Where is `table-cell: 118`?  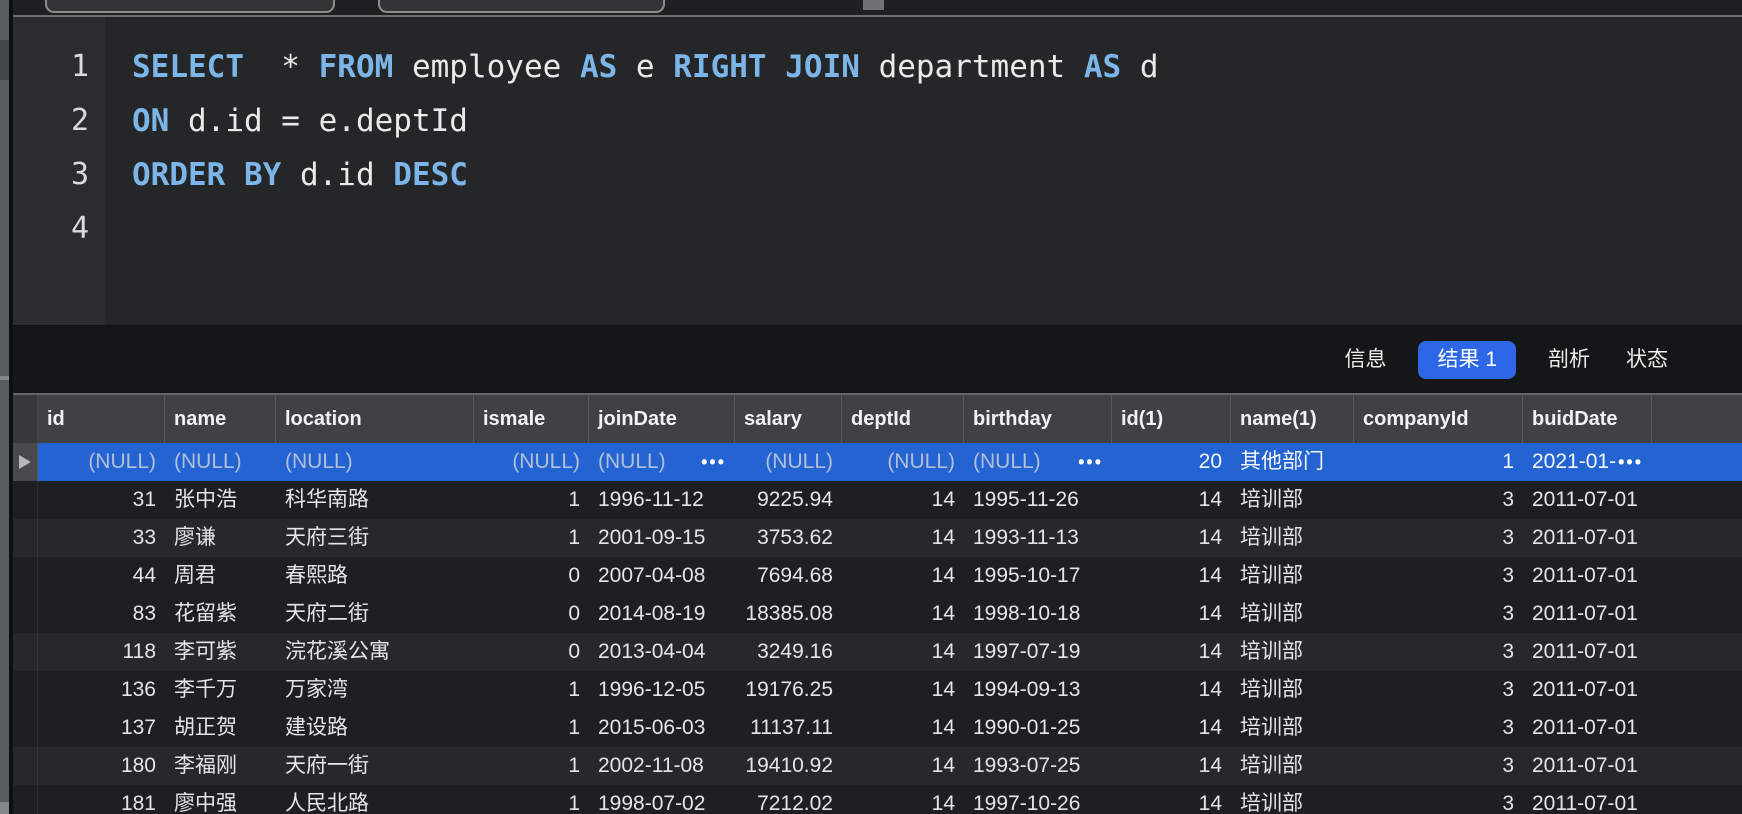
table-cell: 118 is located at coordinates (101, 652).